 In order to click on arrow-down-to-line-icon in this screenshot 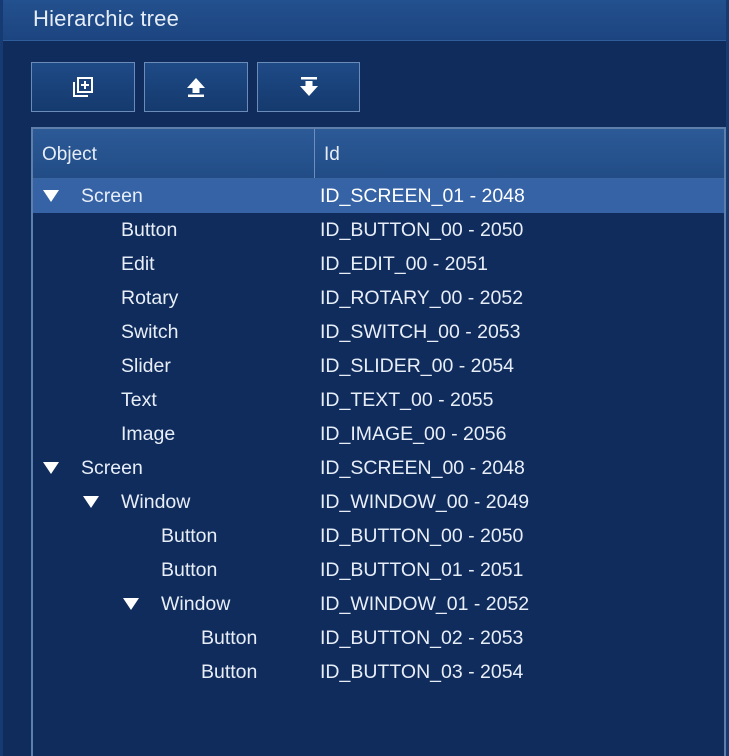, I will do `click(308, 86)`.